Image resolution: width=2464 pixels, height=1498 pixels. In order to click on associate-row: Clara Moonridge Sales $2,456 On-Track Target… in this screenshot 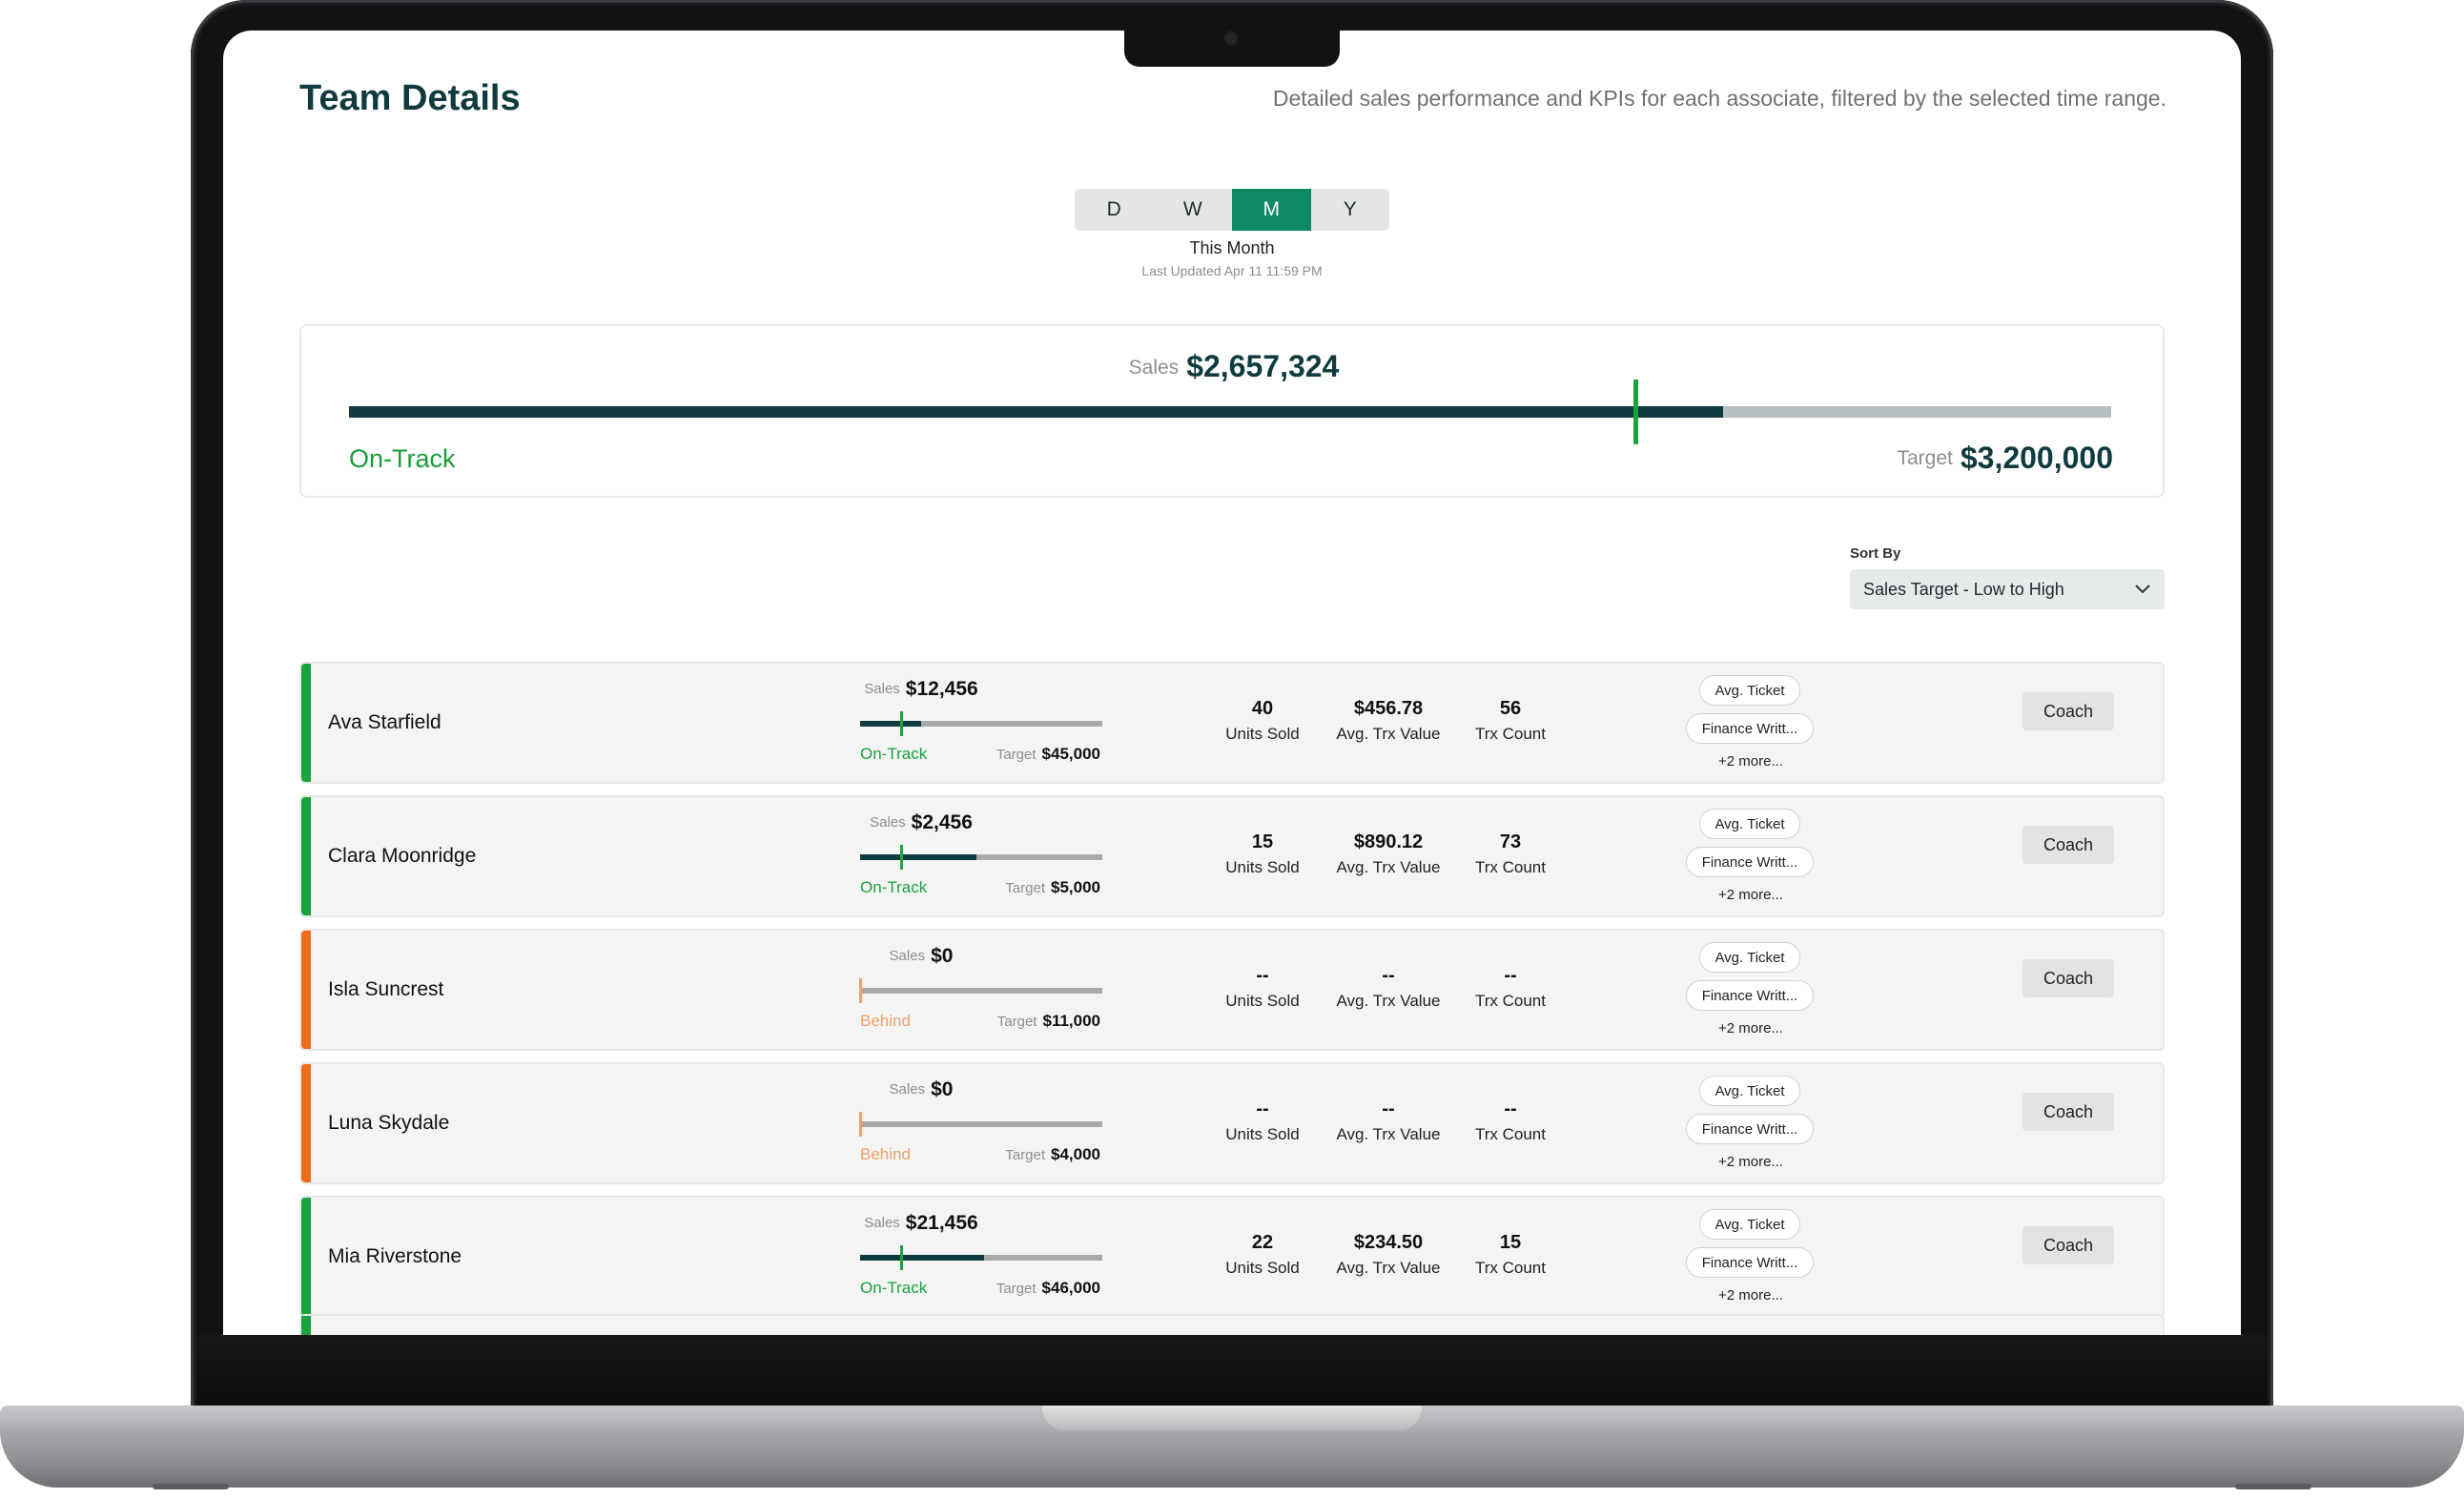, I will do `click(1232, 856)`.